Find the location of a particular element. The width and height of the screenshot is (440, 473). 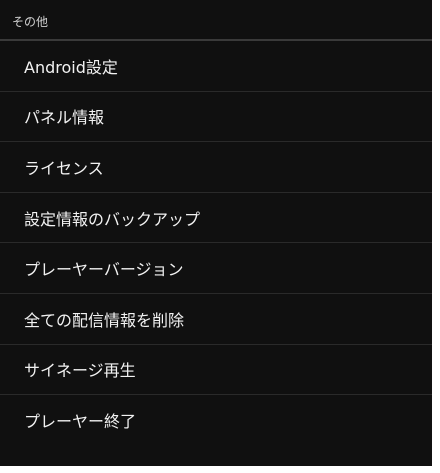

menu-item-label: Android設定 is located at coordinates (71, 67).